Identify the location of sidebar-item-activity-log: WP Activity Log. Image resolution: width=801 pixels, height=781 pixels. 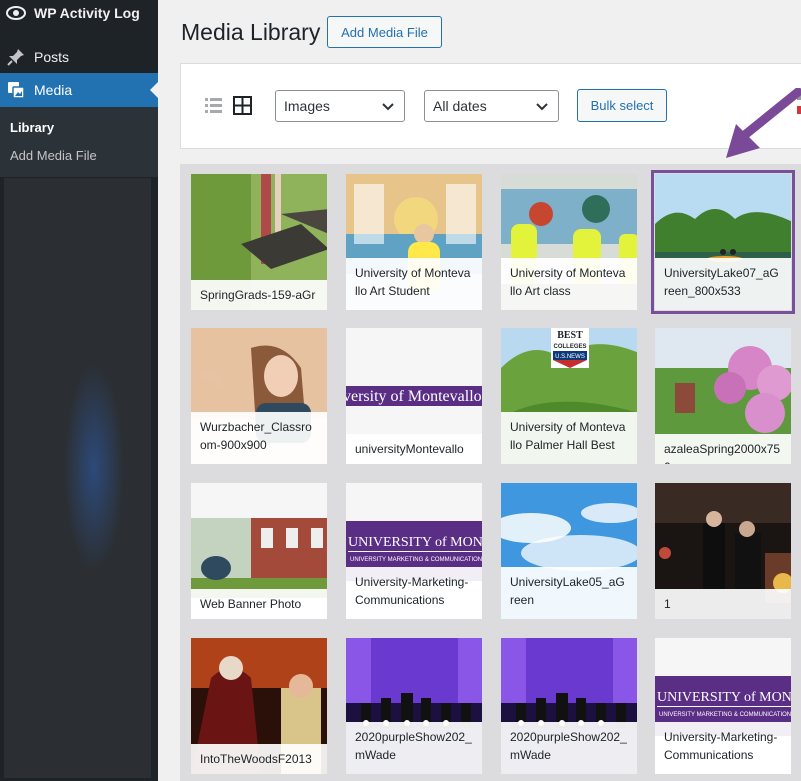
(79, 13).